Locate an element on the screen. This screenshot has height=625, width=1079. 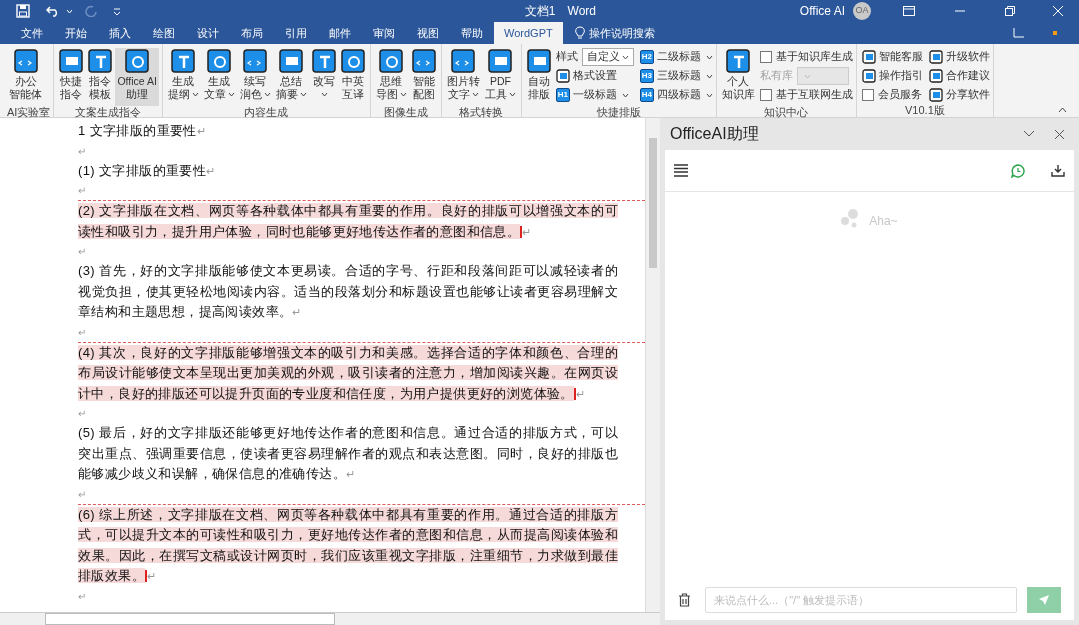
paragraph: (2) 文字排版在文档、网页等各种载体中都具有重要的作用。良好的排版可以增强文本的可读性和吸引力，提升用户体验，同时也能够更好地传达作者的意图和信息。↵ is located at coordinates (361, 221).